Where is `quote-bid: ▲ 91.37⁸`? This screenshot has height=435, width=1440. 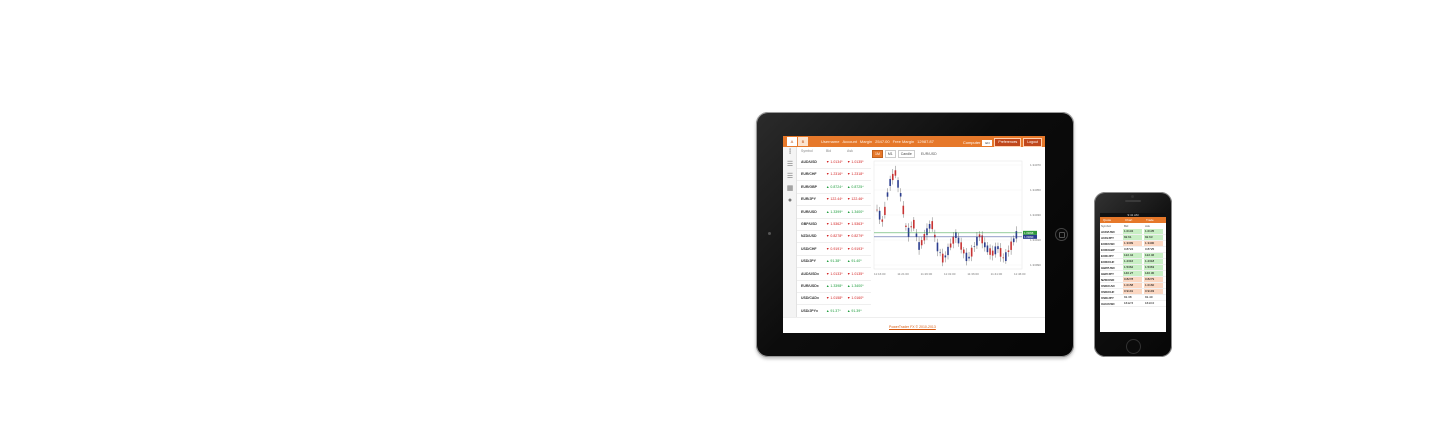
quote-bid: ▲ 91.37⁸ is located at coordinates (833, 311).